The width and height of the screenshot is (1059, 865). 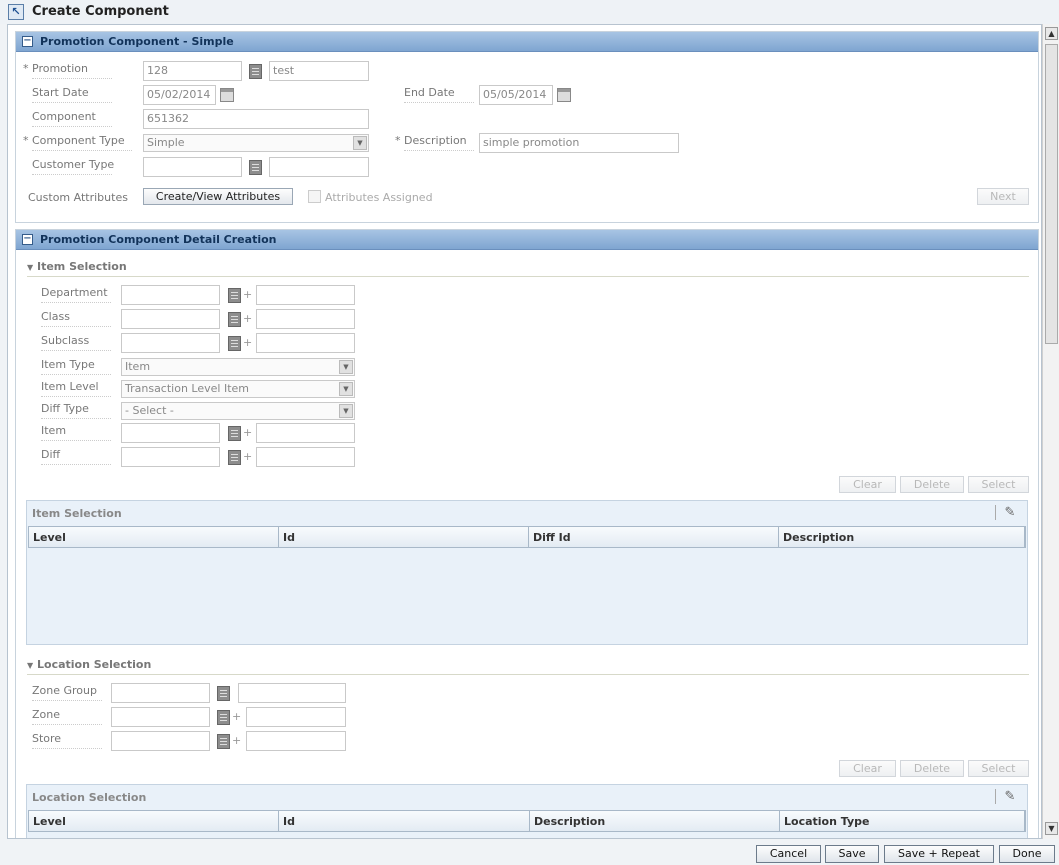 I want to click on attributes-assigned-checkbox, so click(x=314, y=196).